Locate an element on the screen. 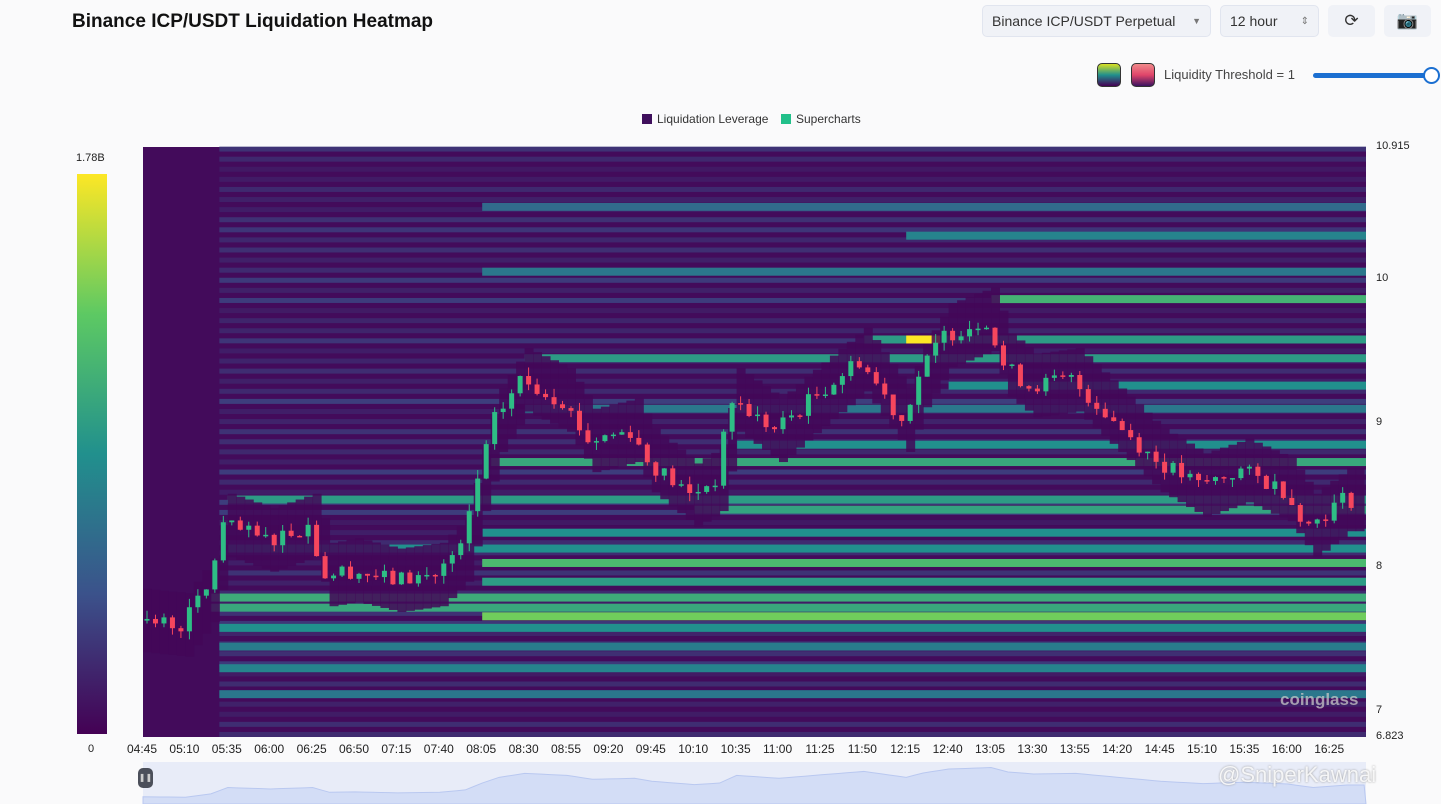 The image size is (1441, 804). x-tick-label: 15:35 is located at coordinates (1244, 749).